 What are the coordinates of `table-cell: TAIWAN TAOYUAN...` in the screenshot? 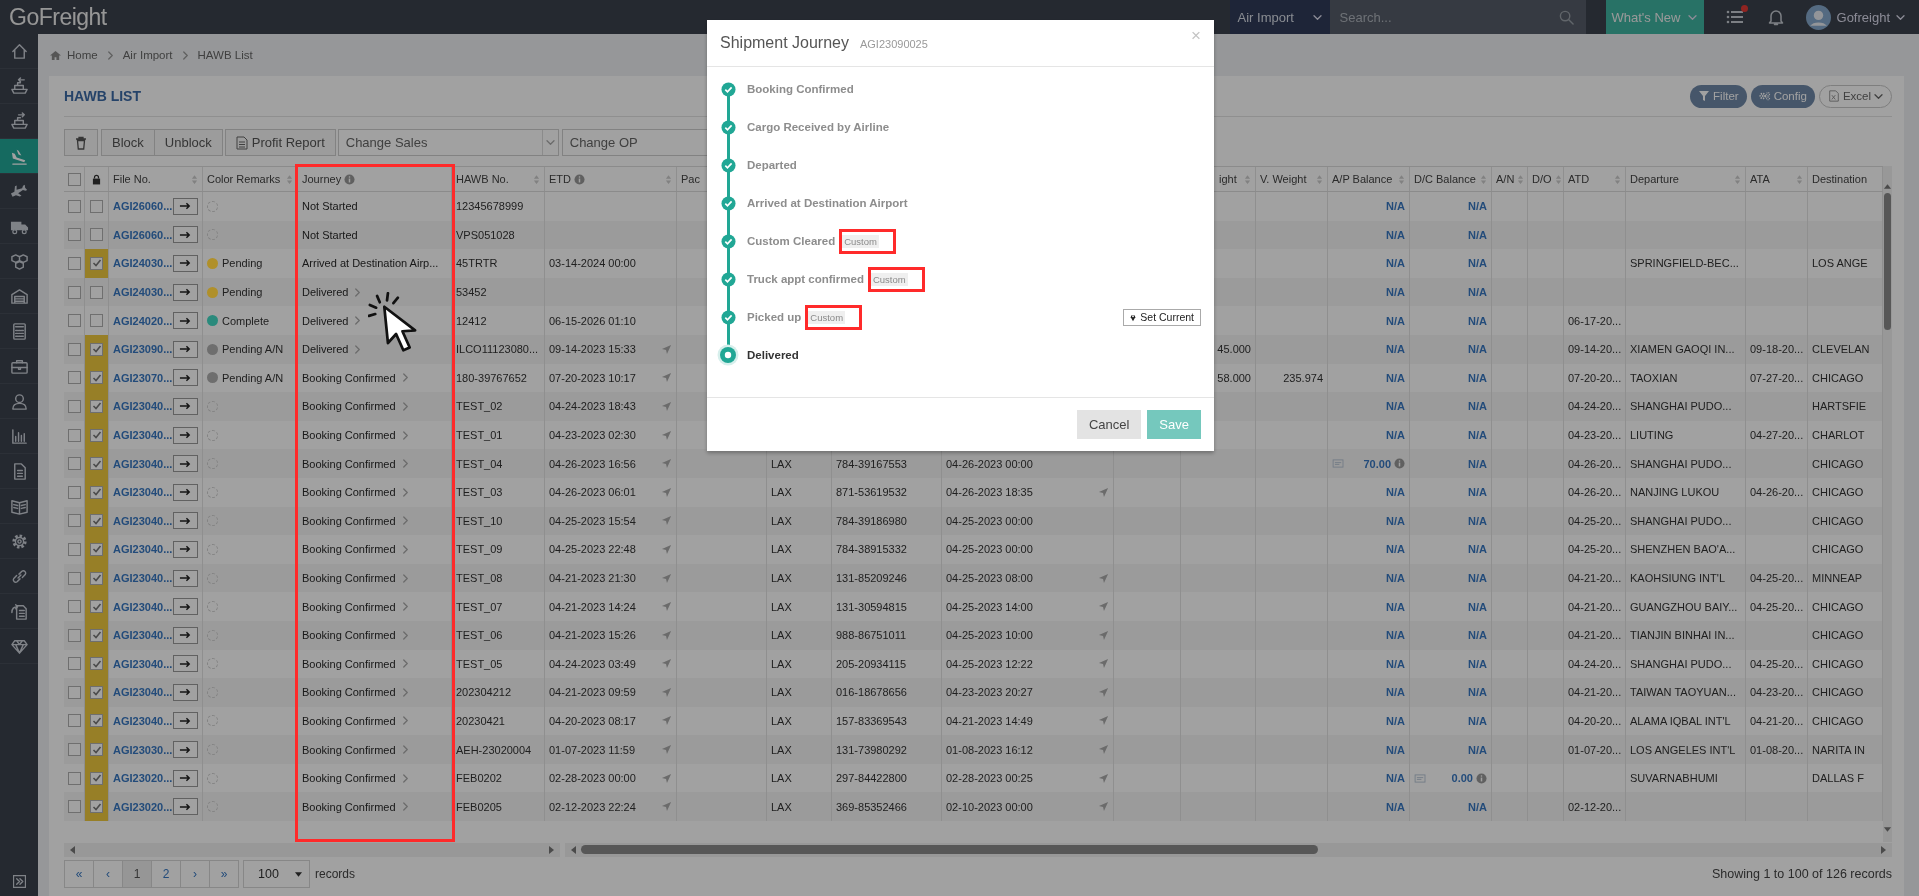 It's located at (1686, 692).